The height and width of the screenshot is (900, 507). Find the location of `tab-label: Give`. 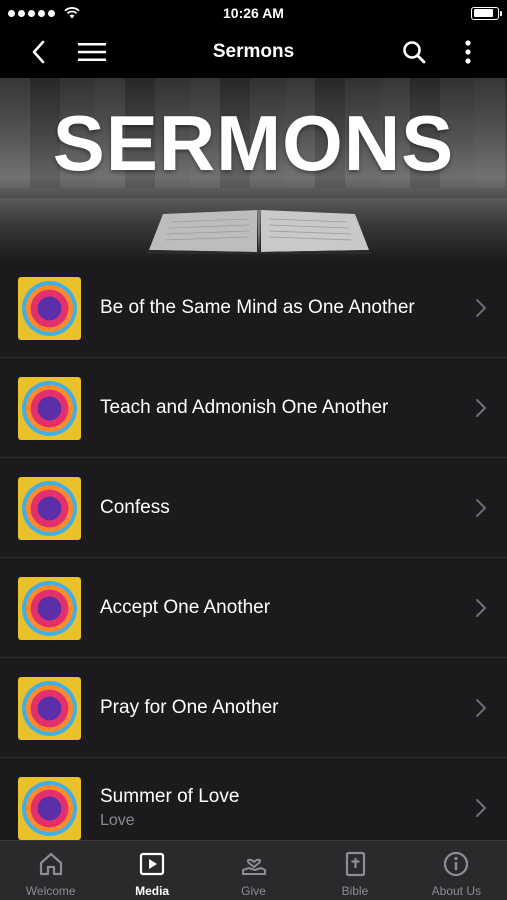

tab-label: Give is located at coordinates (253, 891).